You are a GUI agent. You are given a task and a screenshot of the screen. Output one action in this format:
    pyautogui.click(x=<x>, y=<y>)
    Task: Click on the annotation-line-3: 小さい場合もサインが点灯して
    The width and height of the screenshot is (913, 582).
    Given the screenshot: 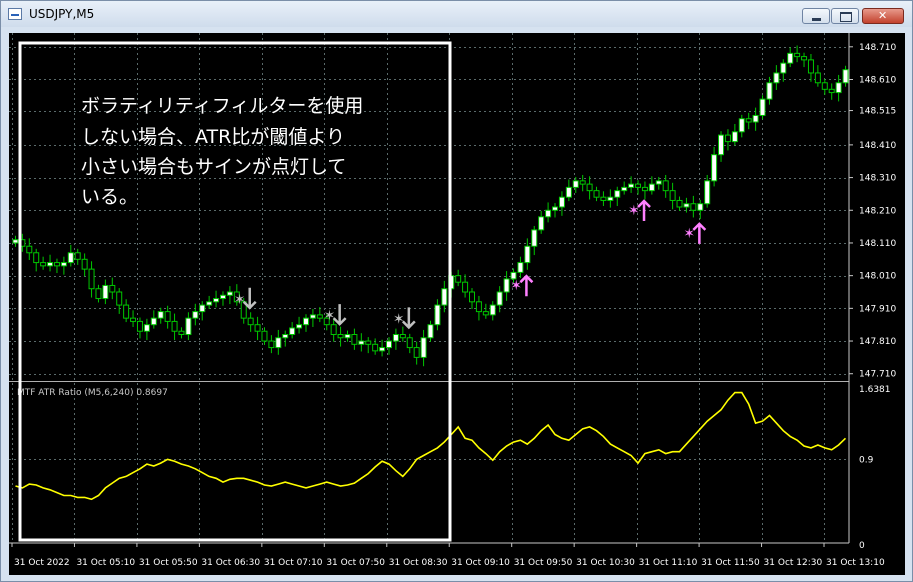 What is the action you would take?
    pyautogui.click(x=213, y=167)
    